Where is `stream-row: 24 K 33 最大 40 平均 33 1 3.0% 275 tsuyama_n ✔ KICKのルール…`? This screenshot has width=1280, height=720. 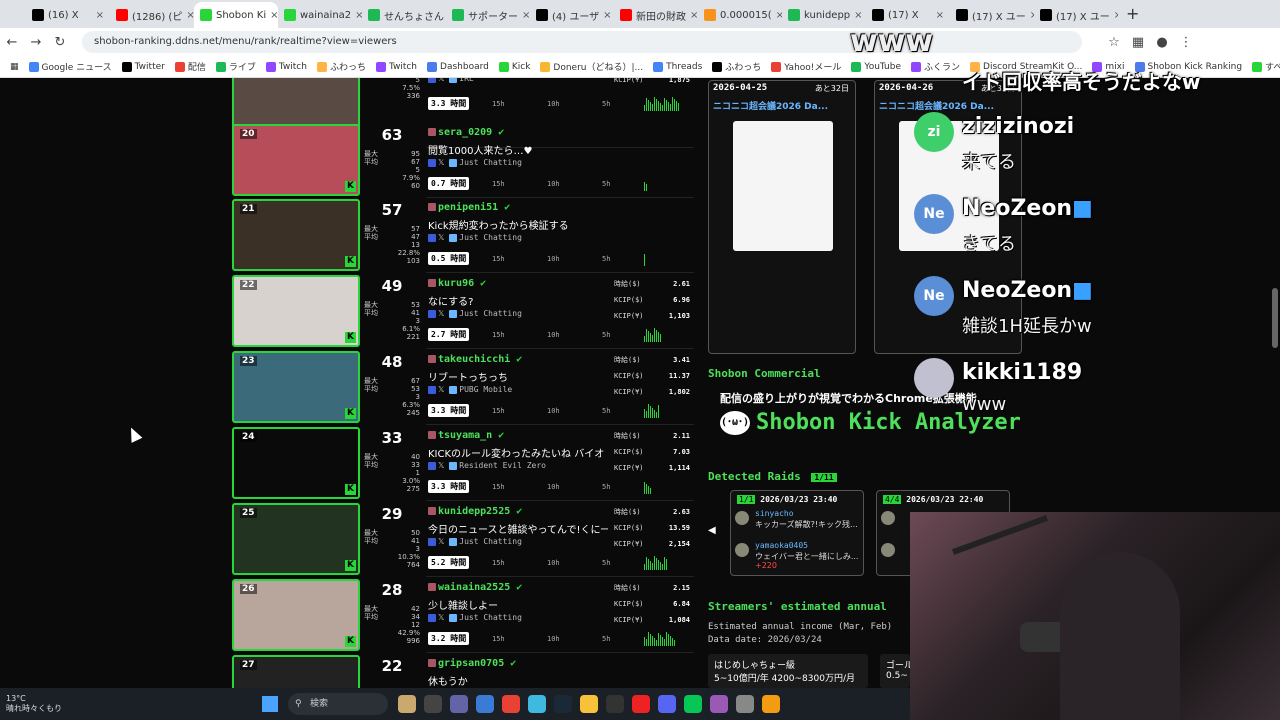
stream-row: 24 K 33 最大 40 平均 33 1 3.0% 275 tsuyama_n ✔ KICKのルール… is located at coordinates (463, 463).